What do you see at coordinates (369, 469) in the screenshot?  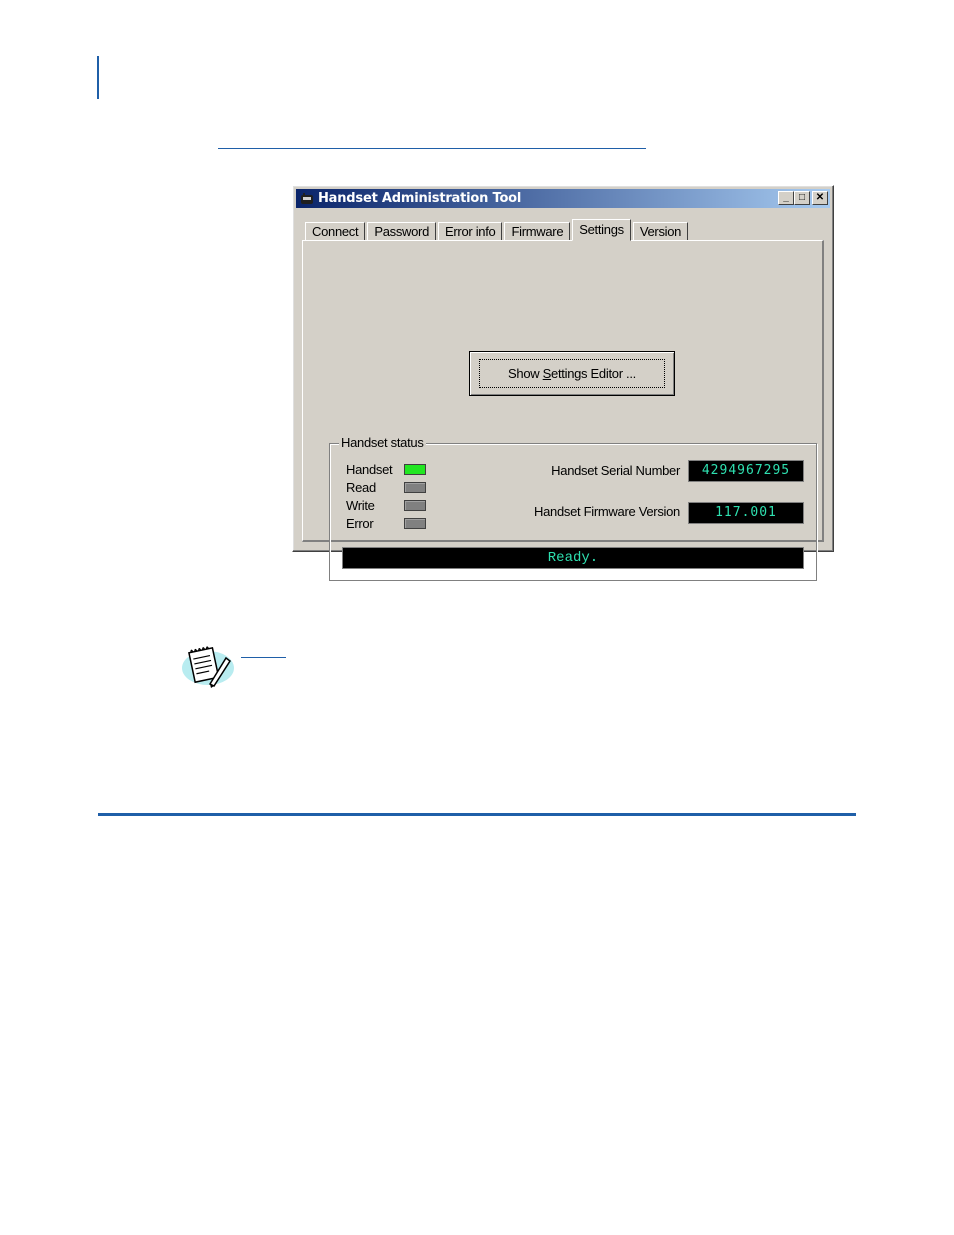 I see `indicator-label: Handset` at bounding box center [369, 469].